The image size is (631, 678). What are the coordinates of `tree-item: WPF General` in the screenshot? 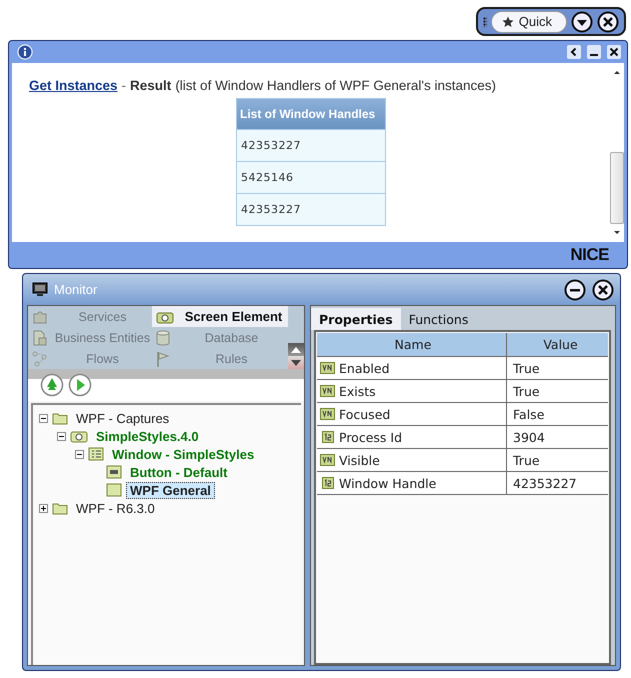 It's located at (170, 490).